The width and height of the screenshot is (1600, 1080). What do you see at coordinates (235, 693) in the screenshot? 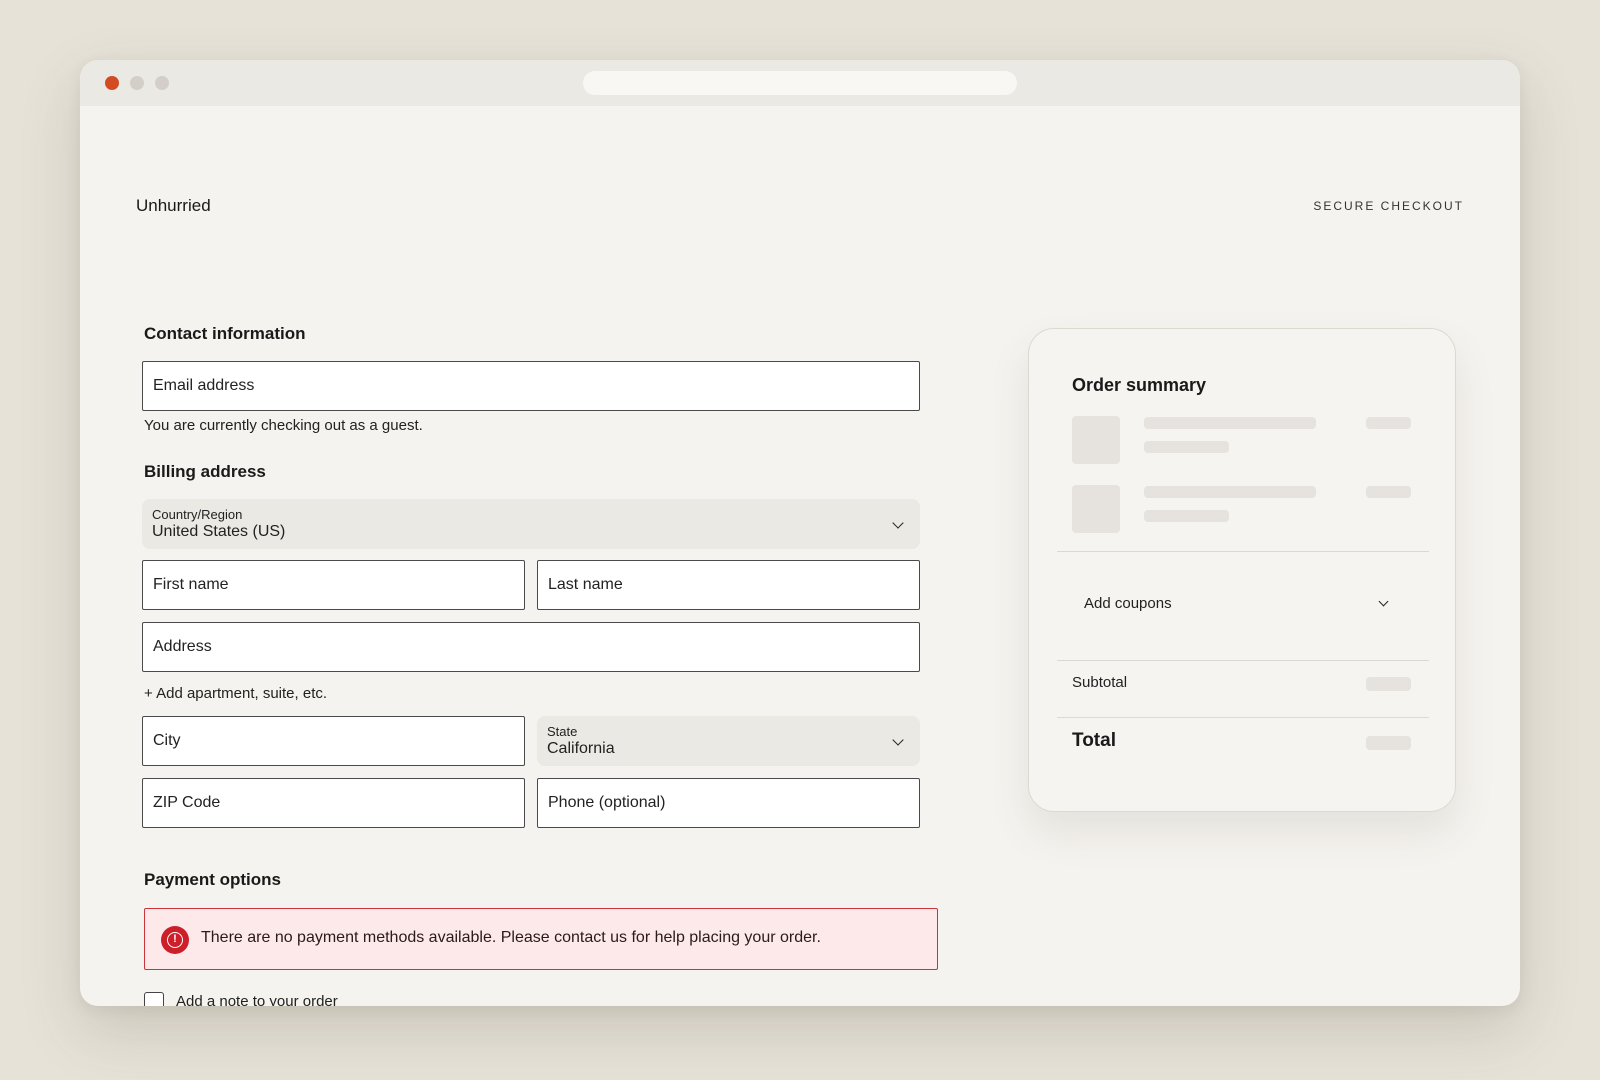
I see `add-apartment-link: + Add apartment, suite, etc.` at bounding box center [235, 693].